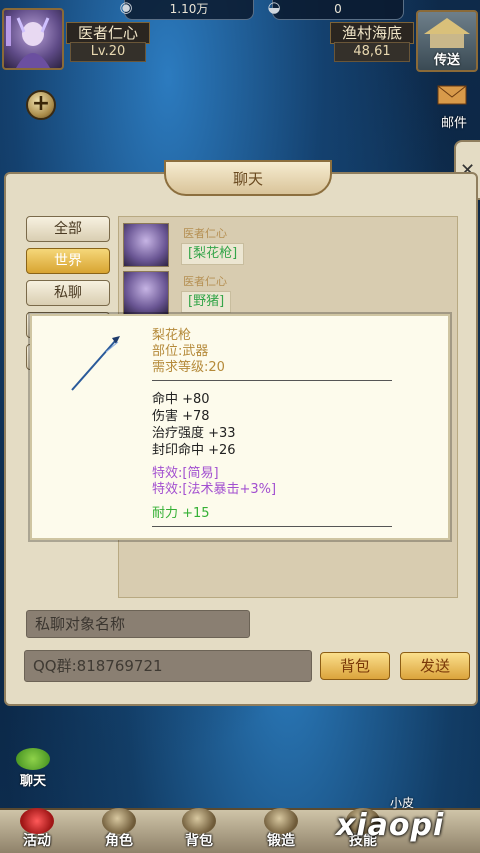 The image size is (480, 853). What do you see at coordinates (37, 821) in the screenshot?
I see `activity-icon` at bounding box center [37, 821].